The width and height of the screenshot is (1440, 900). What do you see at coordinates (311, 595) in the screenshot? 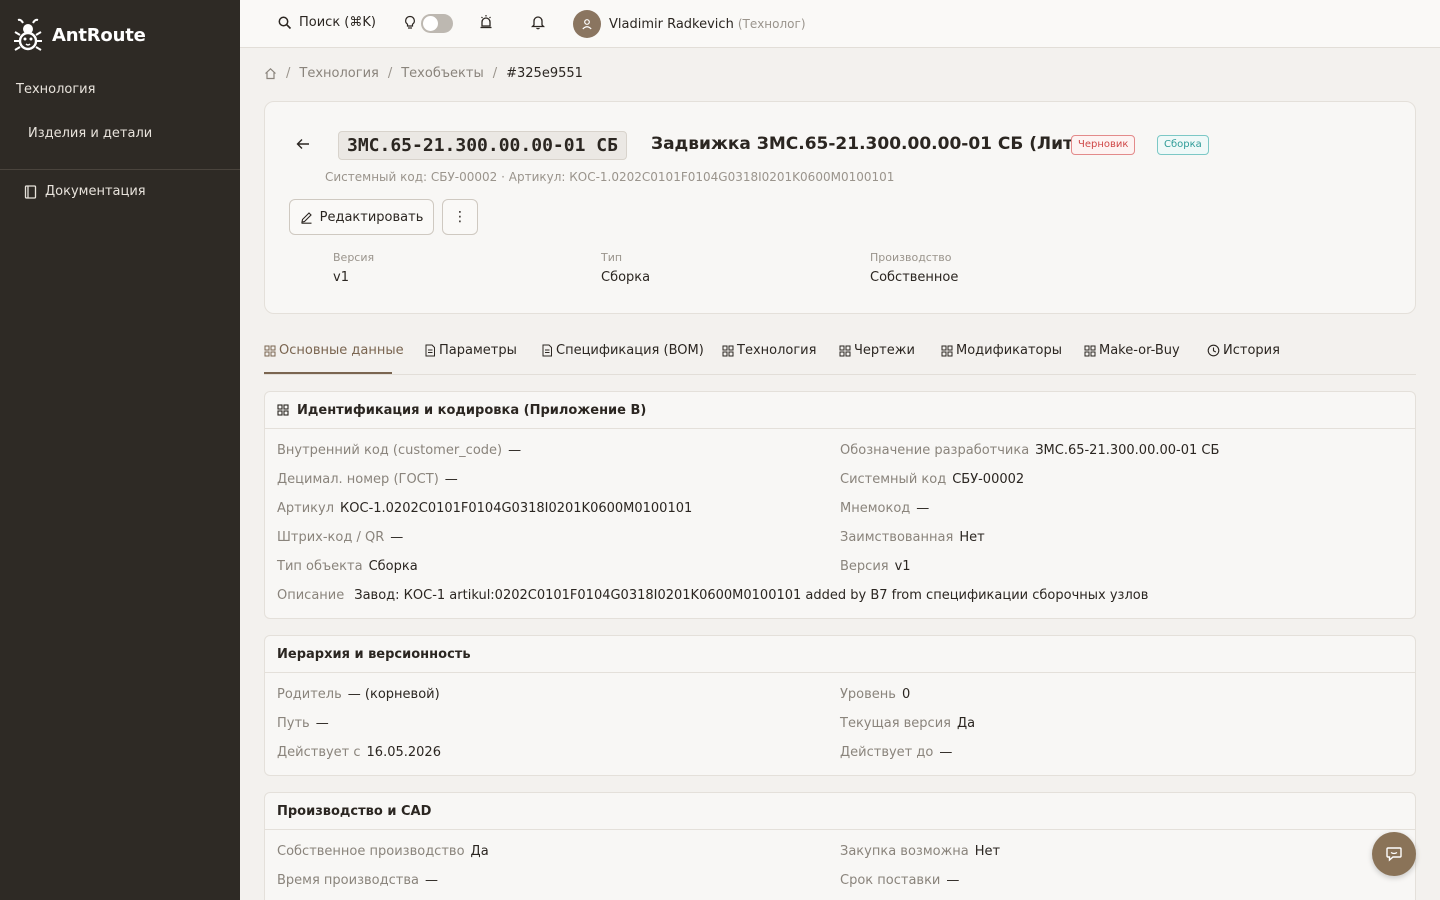
I see `field-label: Описание` at bounding box center [311, 595].